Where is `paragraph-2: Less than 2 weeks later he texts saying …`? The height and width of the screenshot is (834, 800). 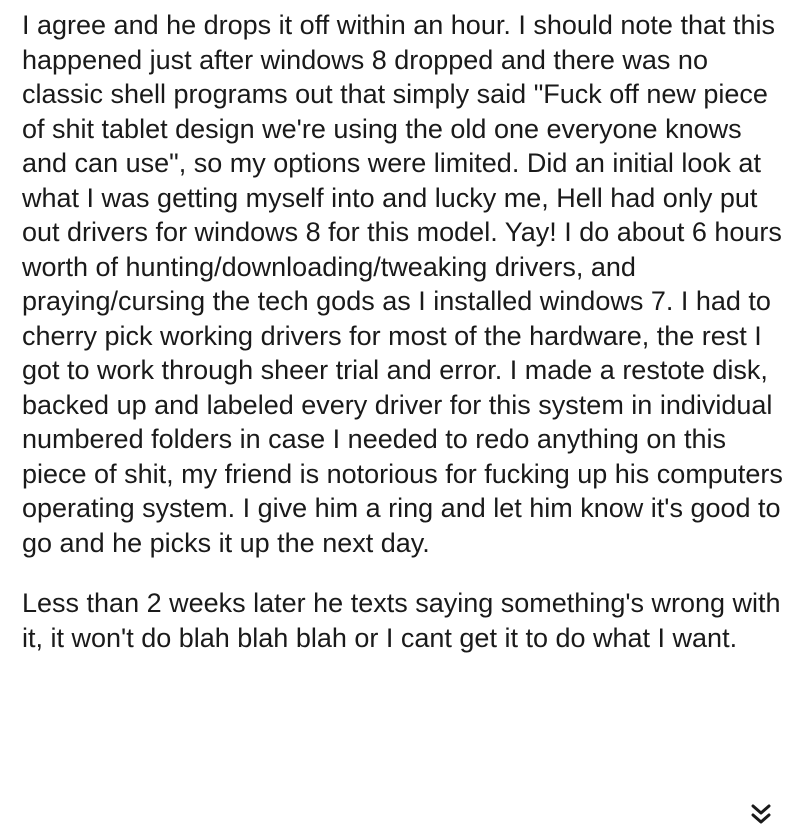
paragraph-2: Less than 2 weeks later he texts saying … is located at coordinates (401, 620).